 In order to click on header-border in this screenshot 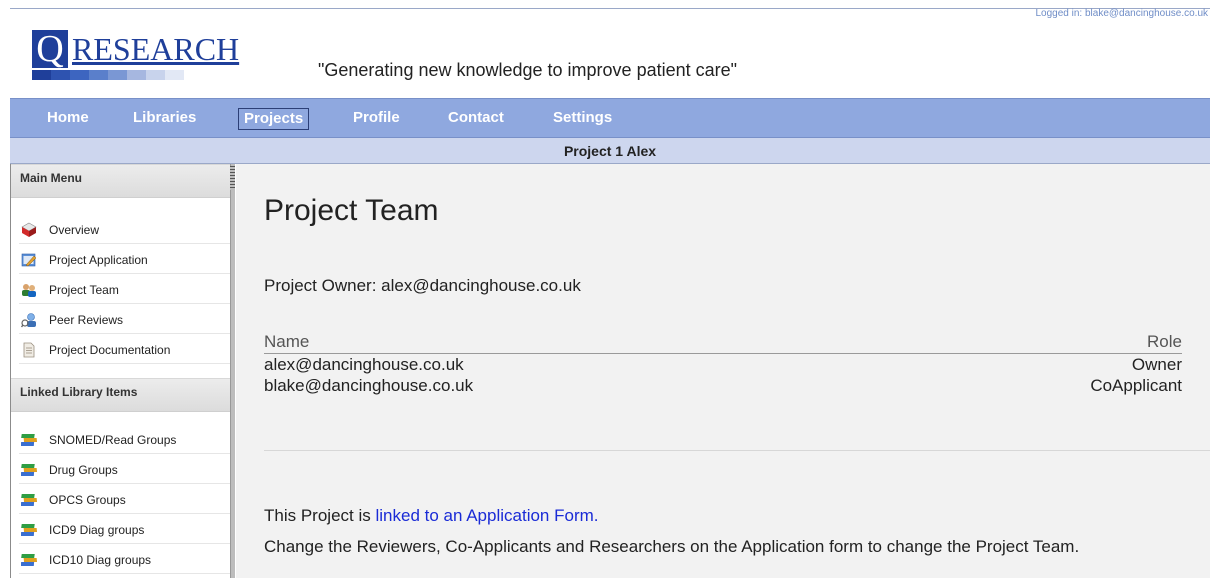, I will do `click(610, 8)`.